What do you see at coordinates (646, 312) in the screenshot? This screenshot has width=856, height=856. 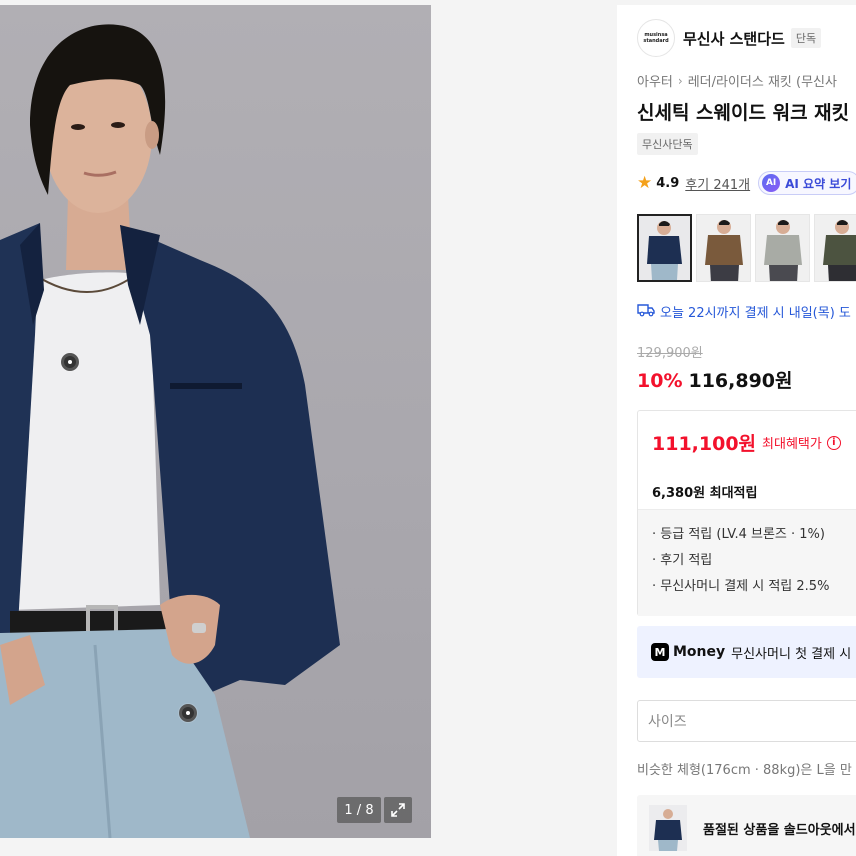 I see `truck-icon` at bounding box center [646, 312].